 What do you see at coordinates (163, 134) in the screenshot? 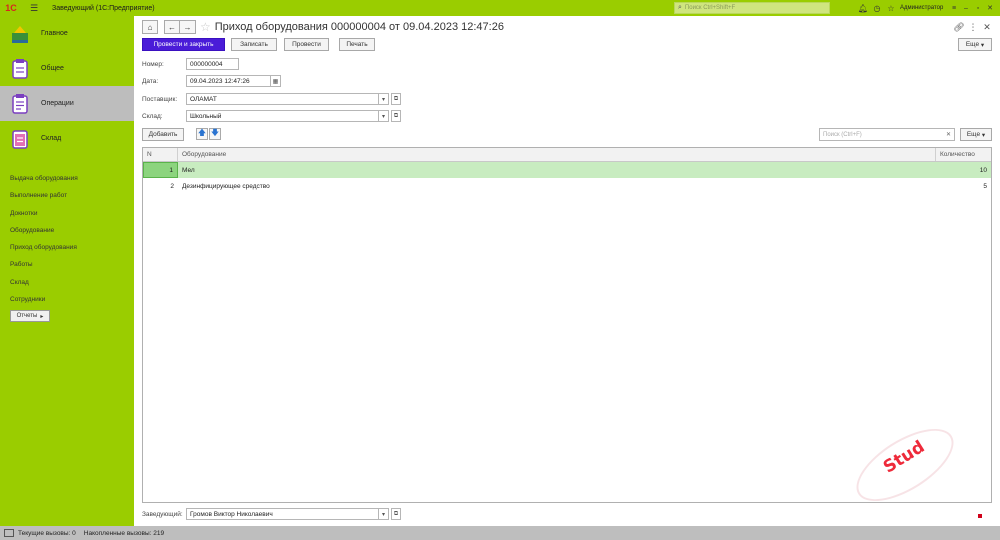
I see `add-row-button: Добавить` at bounding box center [163, 134].